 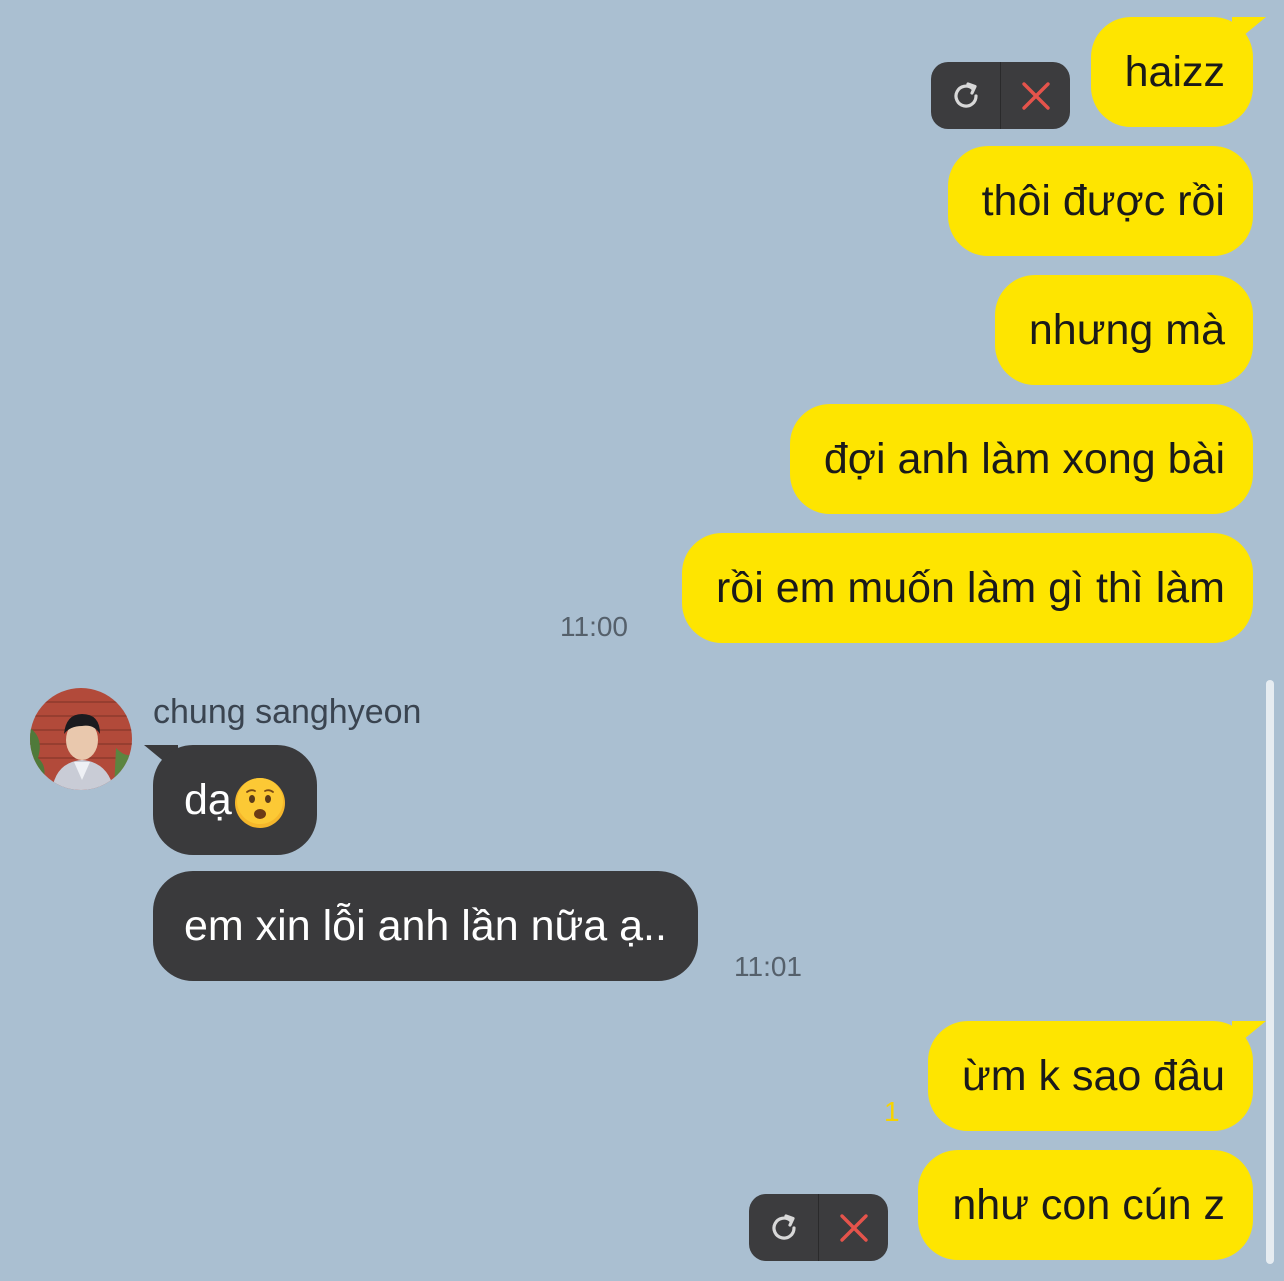 What do you see at coordinates (768, 966) in the screenshot?
I see `message-timestamp: 11:01` at bounding box center [768, 966].